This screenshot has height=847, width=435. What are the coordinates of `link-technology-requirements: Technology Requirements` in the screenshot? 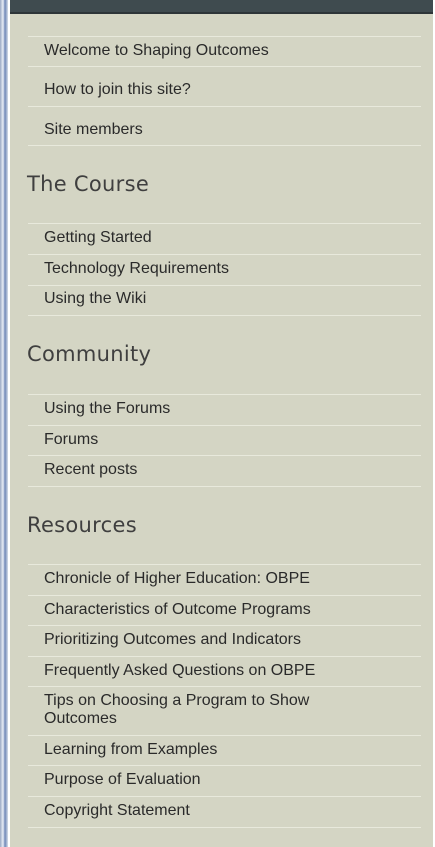 It's located at (136, 269).